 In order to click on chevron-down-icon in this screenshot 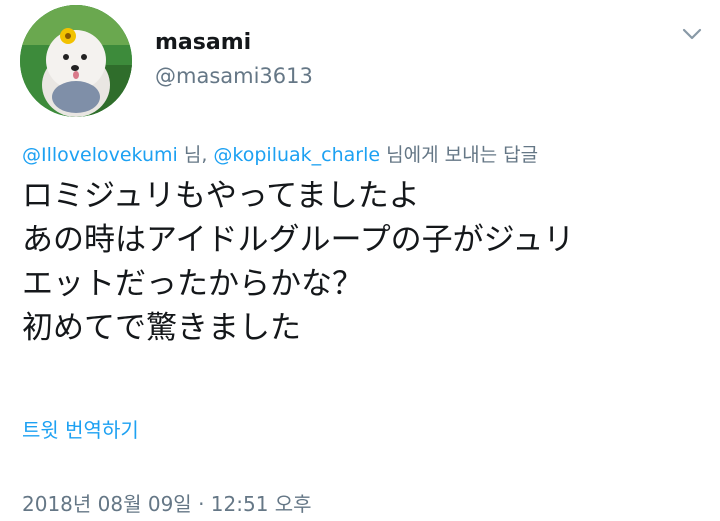, I will do `click(692, 34)`.